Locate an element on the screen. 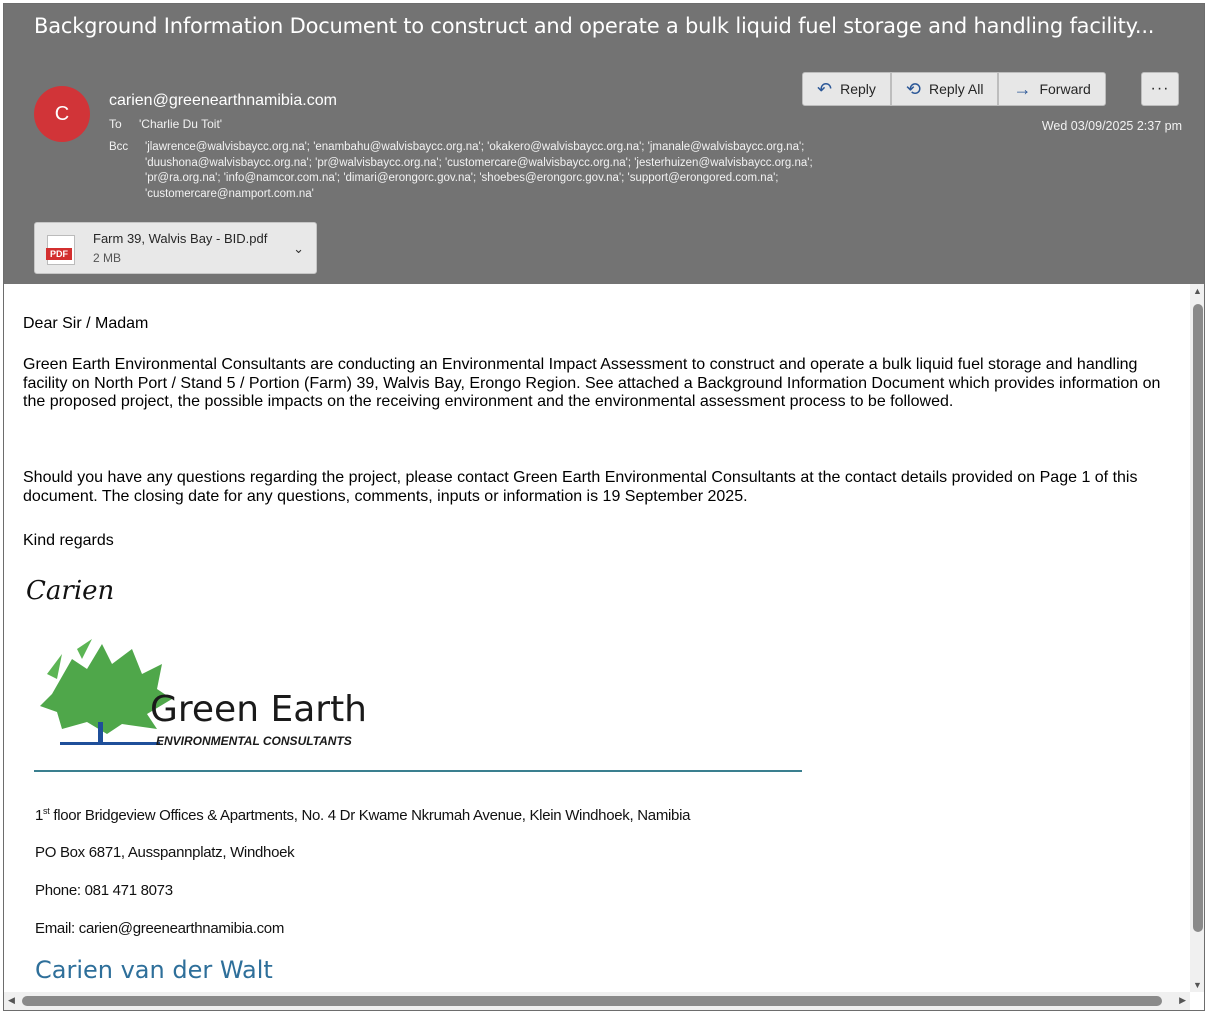 The image size is (1210, 1014). pdf-file-icon: PDF is located at coordinates (60, 250).